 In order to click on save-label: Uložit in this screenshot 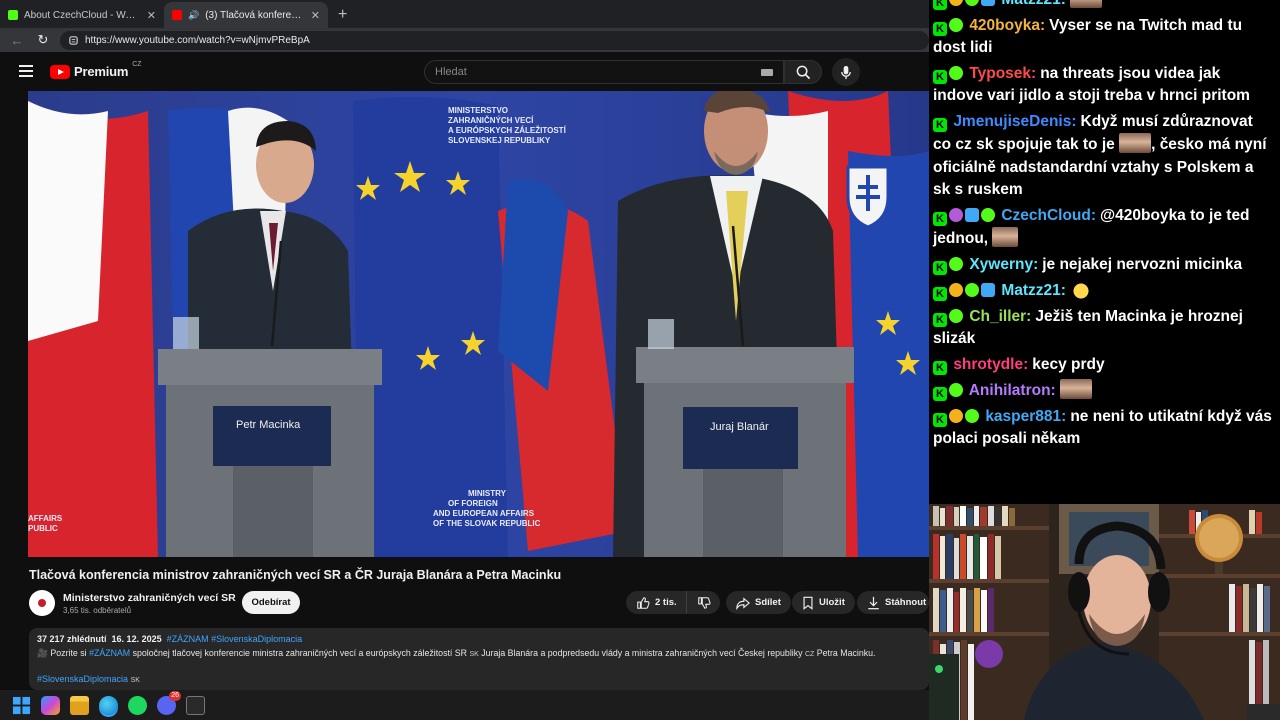, I will do `click(832, 602)`.